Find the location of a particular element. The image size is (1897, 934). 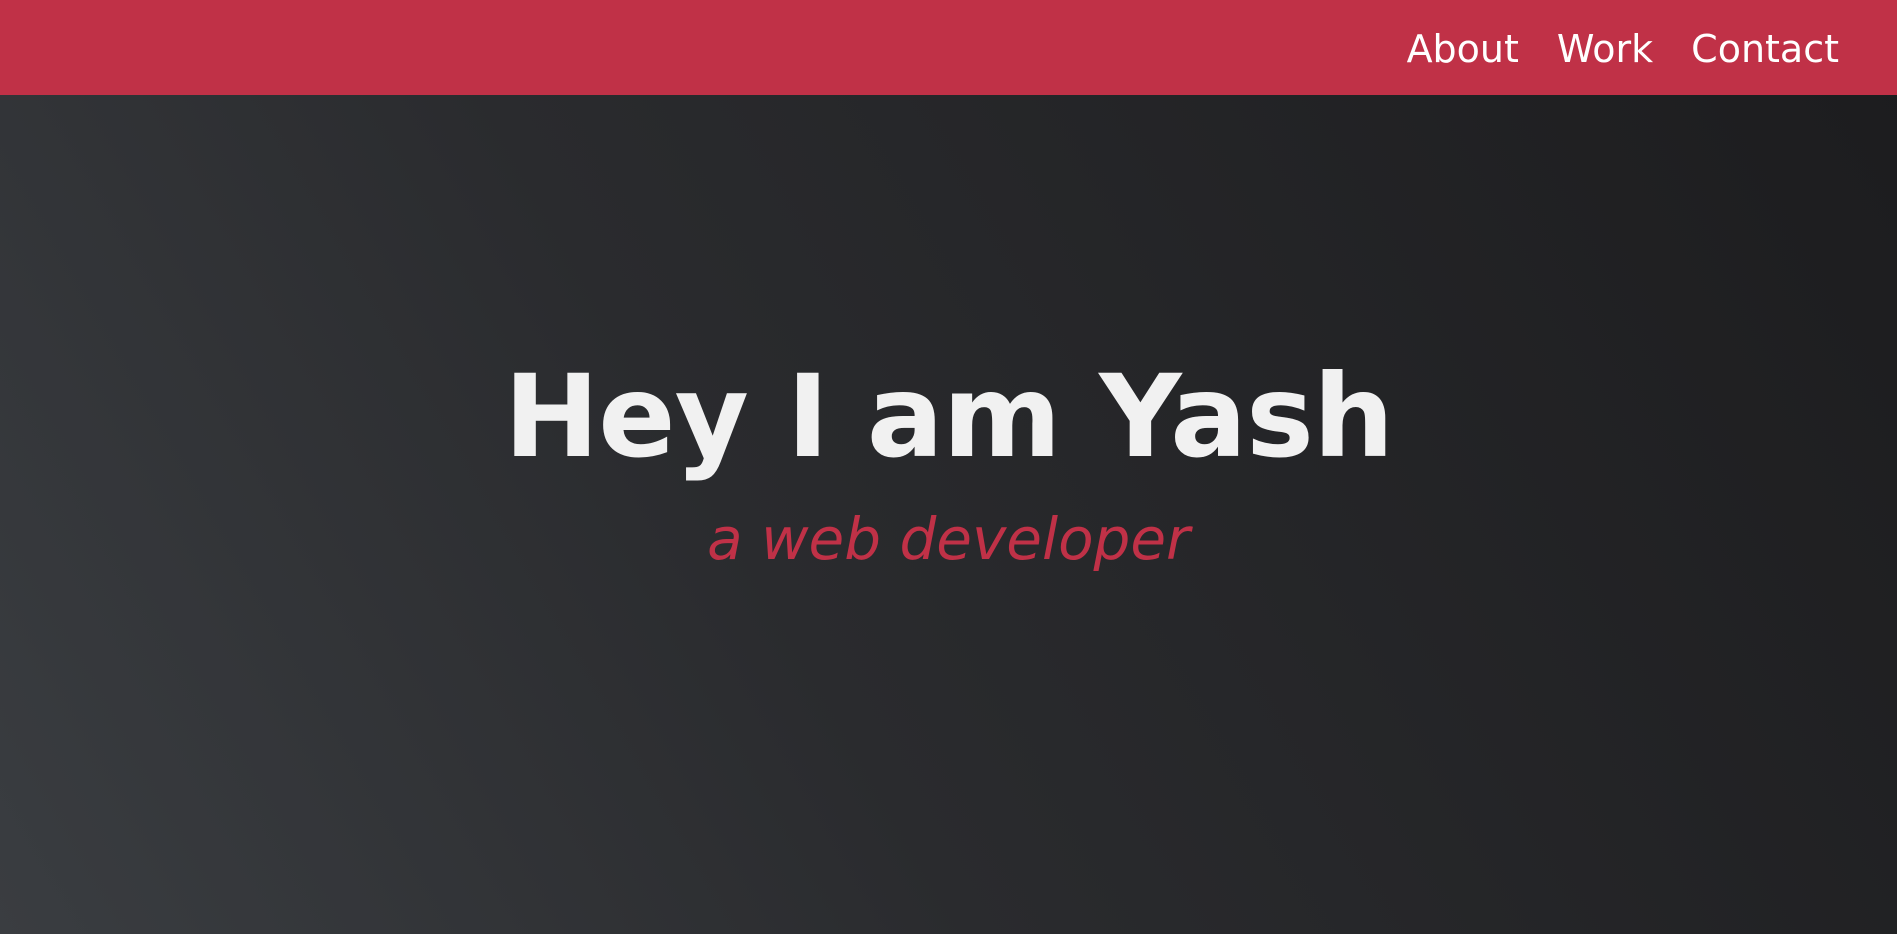

top-navbar: About Work Contact is located at coordinates (948, 47).